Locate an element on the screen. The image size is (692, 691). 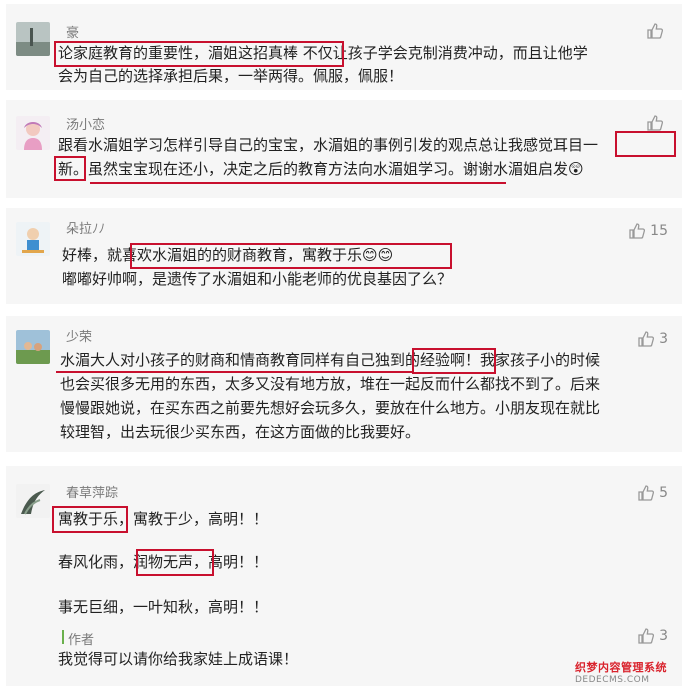
like-count: 5 is located at coordinates (663, 493).